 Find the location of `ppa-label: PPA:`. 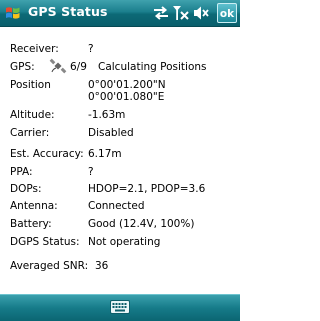

ppa-label: PPA: is located at coordinates (21, 172).